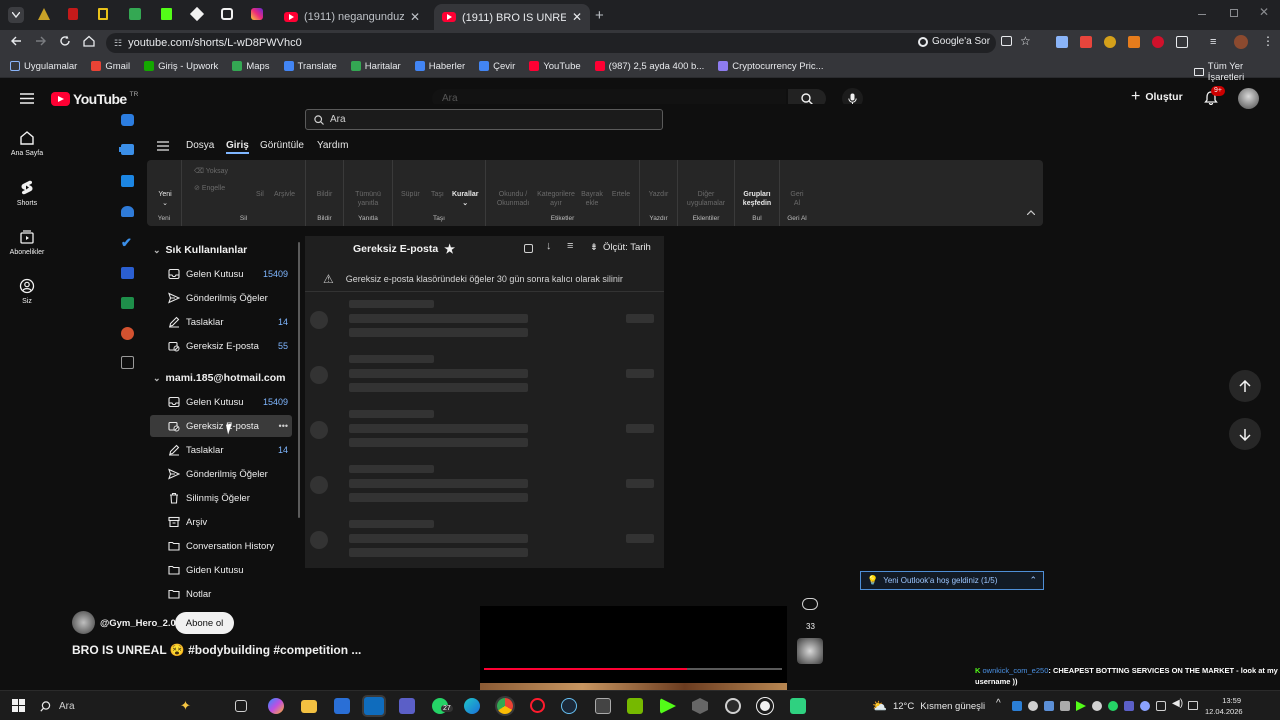 This screenshot has width=1280, height=720. What do you see at coordinates (276, 706) in the screenshot?
I see `copilot-icon` at bounding box center [276, 706].